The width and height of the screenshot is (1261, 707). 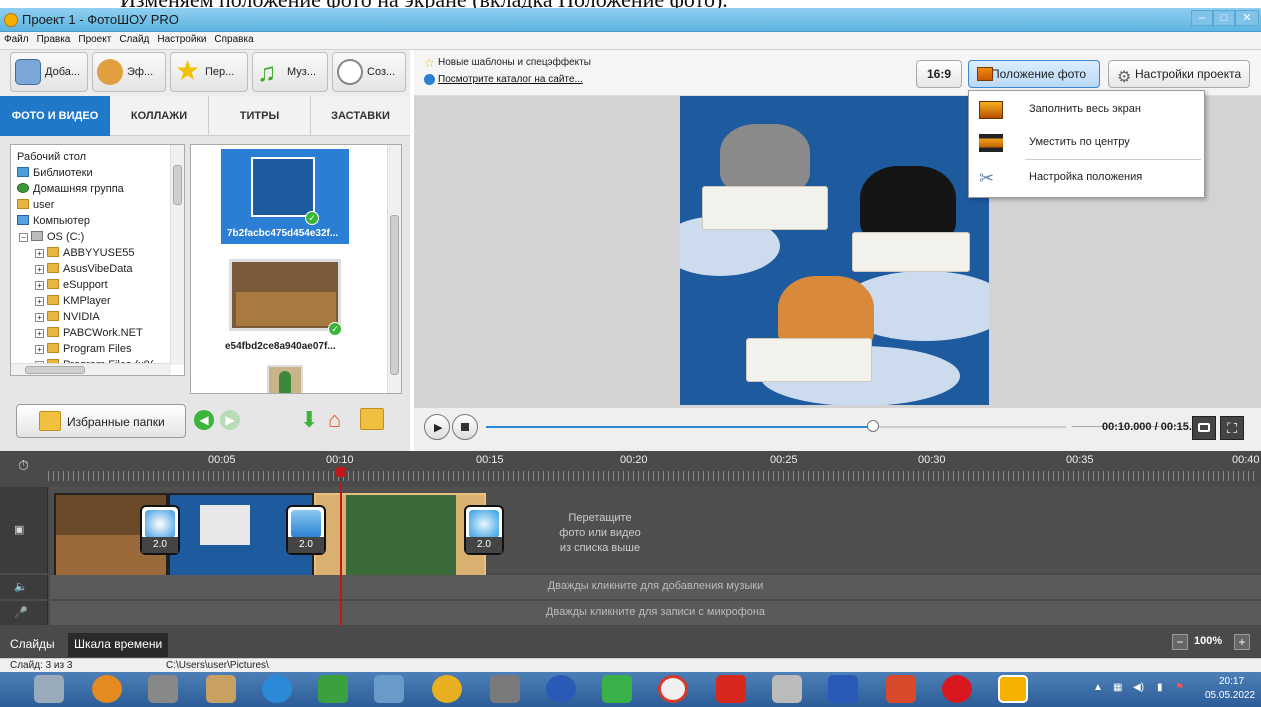 I want to click on fotoshow-app-icon, so click(x=1013, y=689).